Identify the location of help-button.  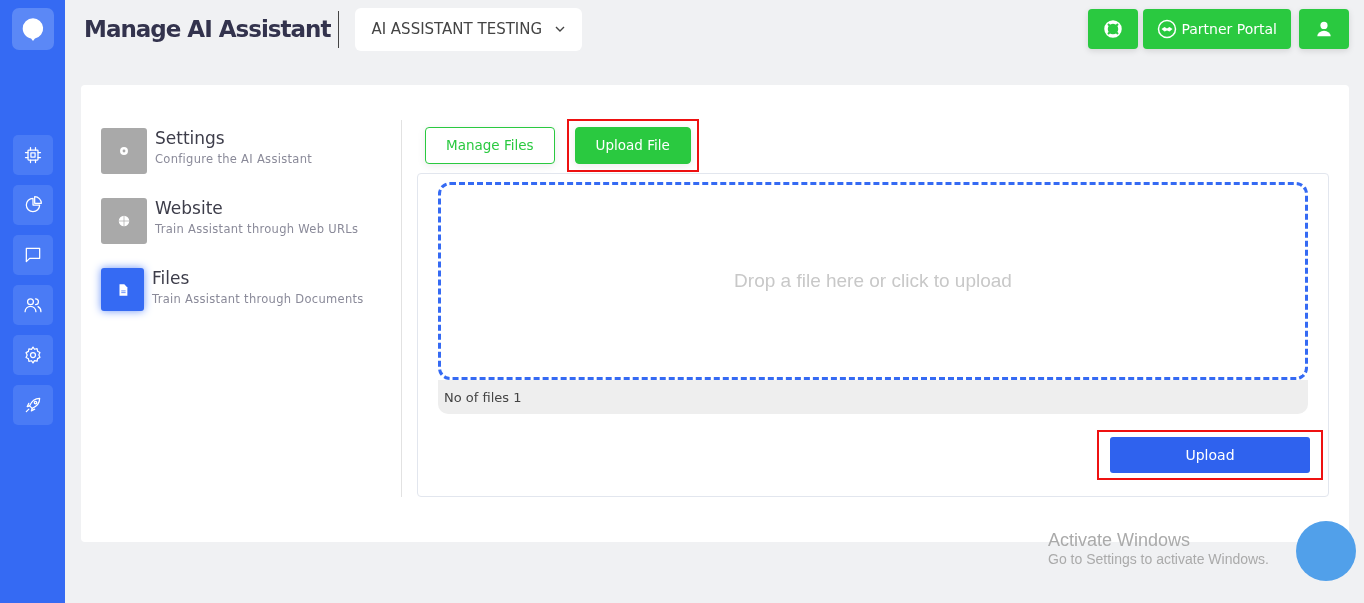
(1113, 29).